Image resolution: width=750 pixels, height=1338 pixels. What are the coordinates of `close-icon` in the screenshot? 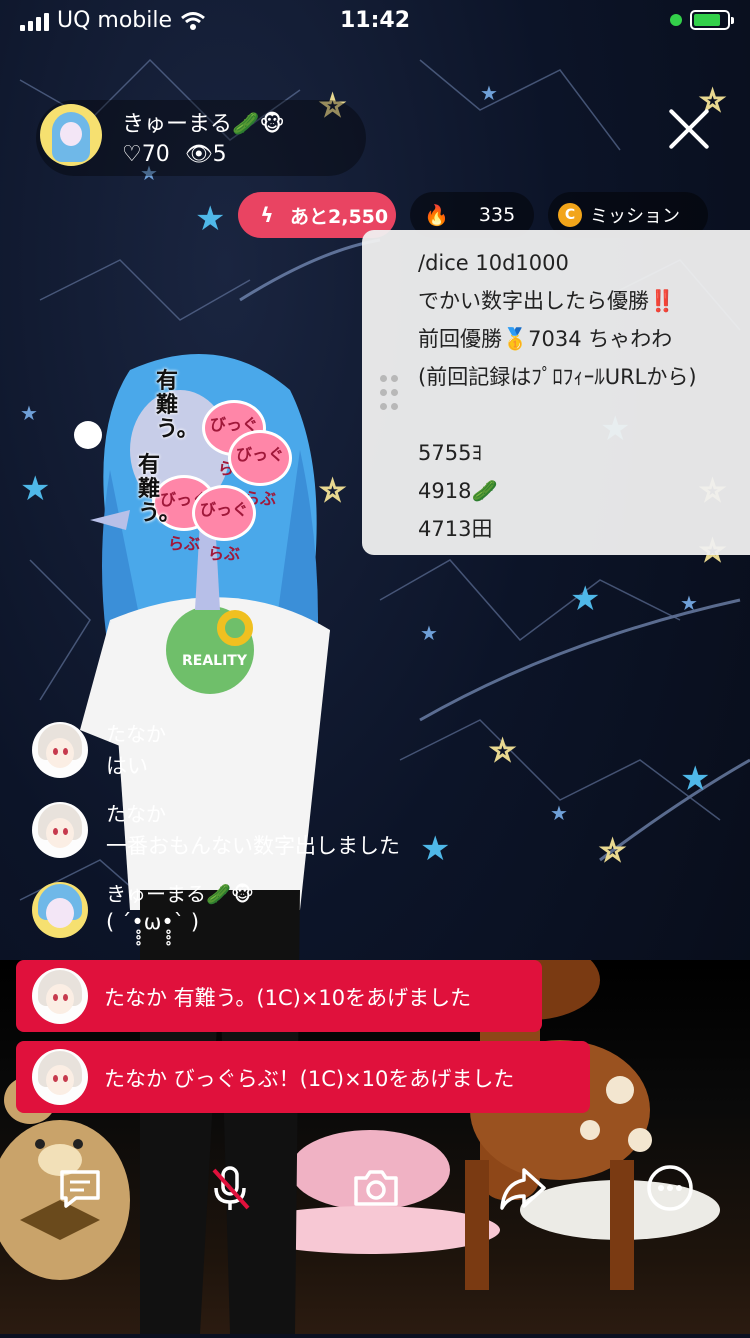 It's located at (689, 129).